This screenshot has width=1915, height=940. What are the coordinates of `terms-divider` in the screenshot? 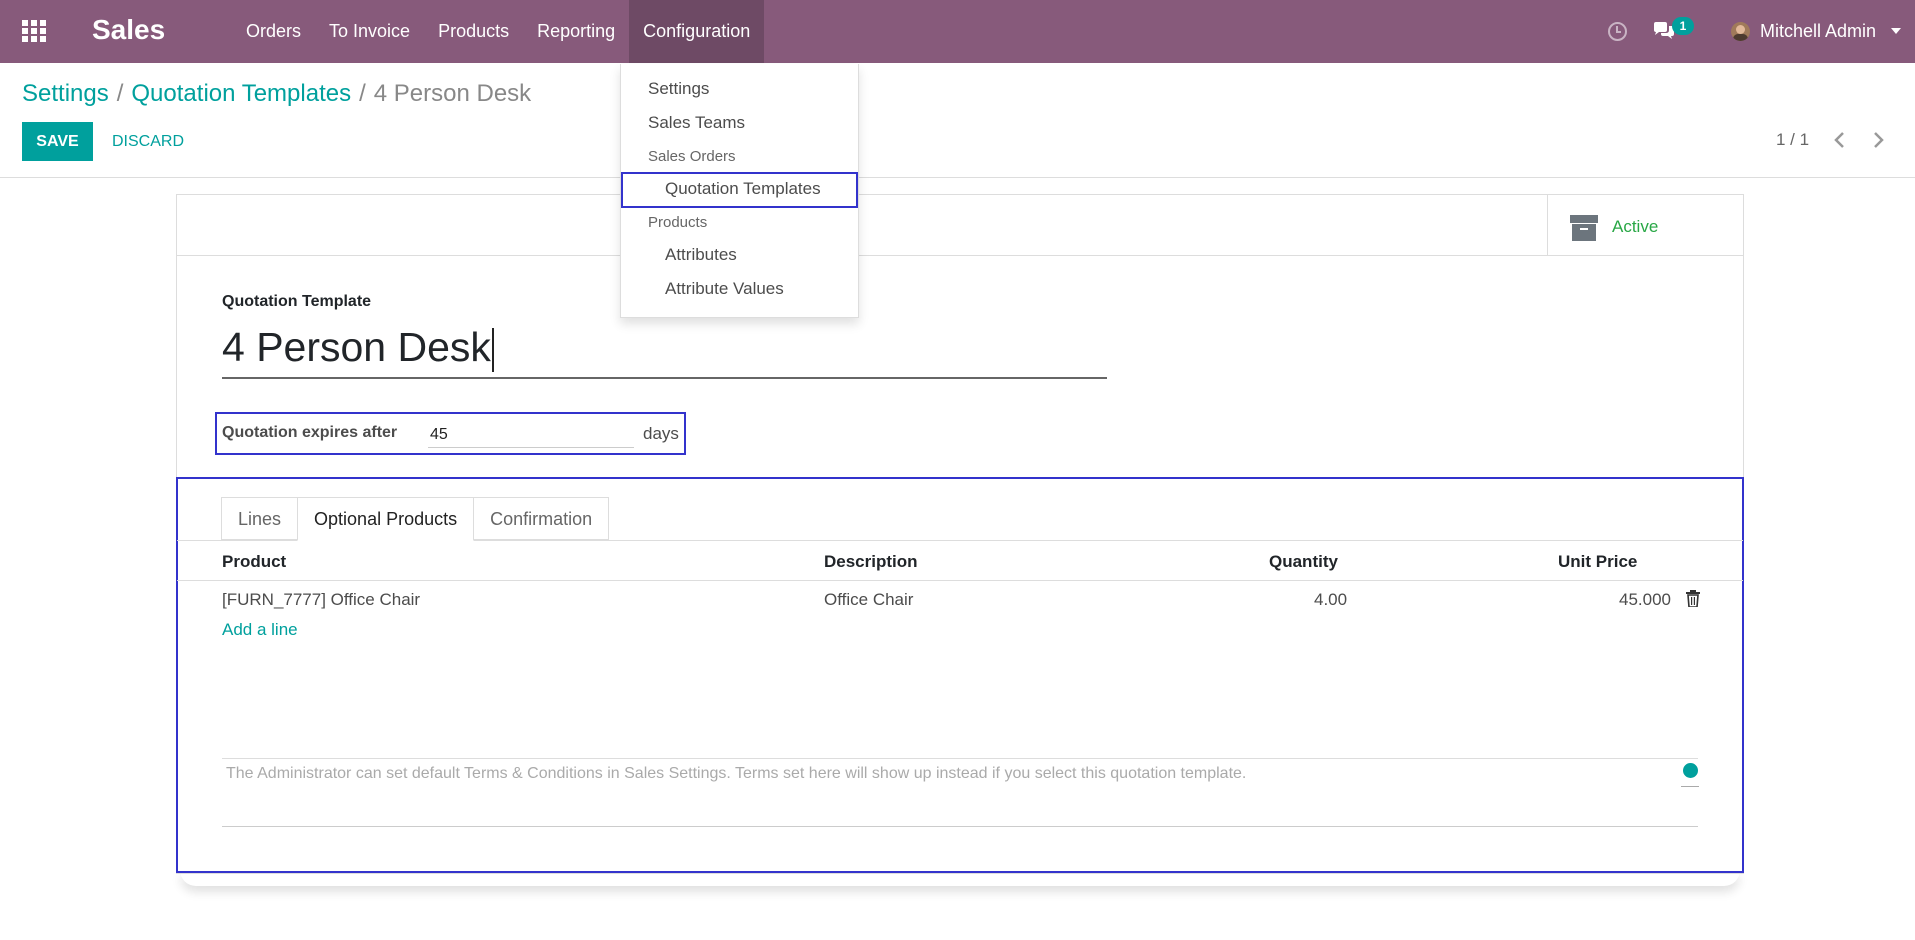 It's located at (960, 758).